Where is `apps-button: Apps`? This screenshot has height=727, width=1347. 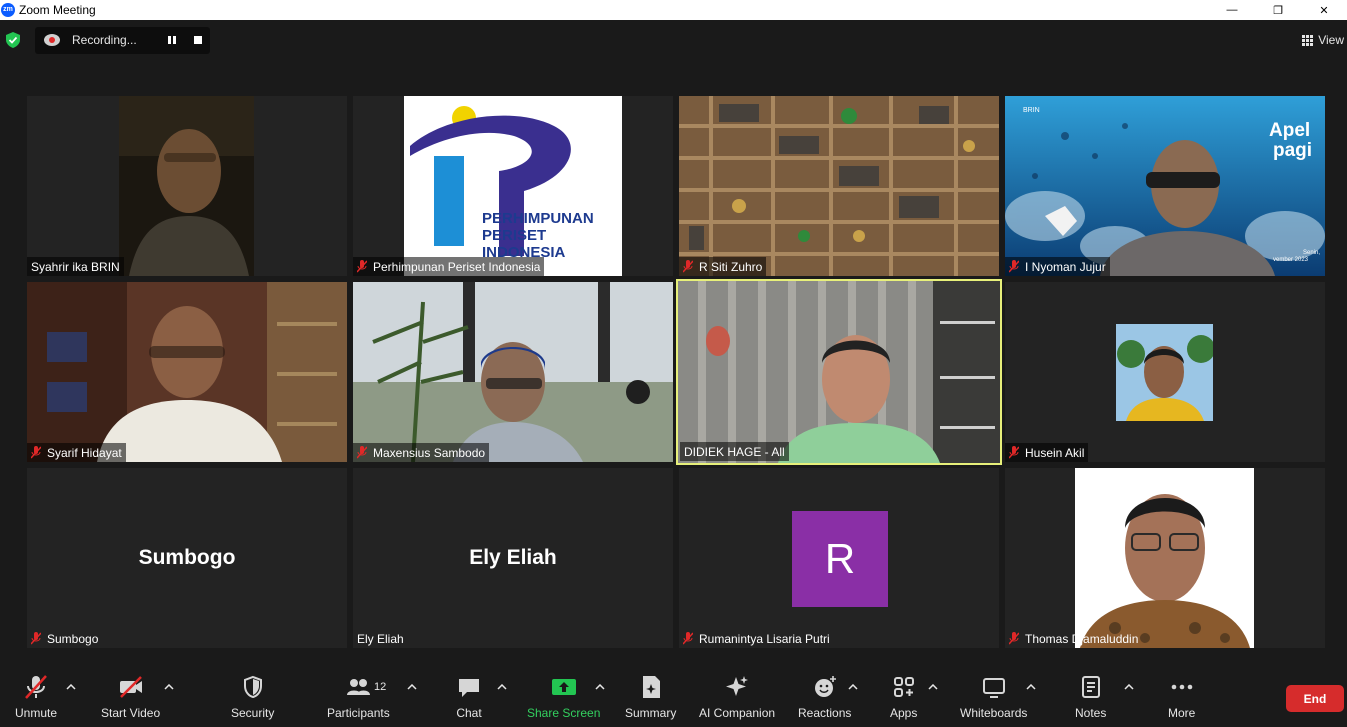 apps-button: Apps is located at coordinates (903, 699).